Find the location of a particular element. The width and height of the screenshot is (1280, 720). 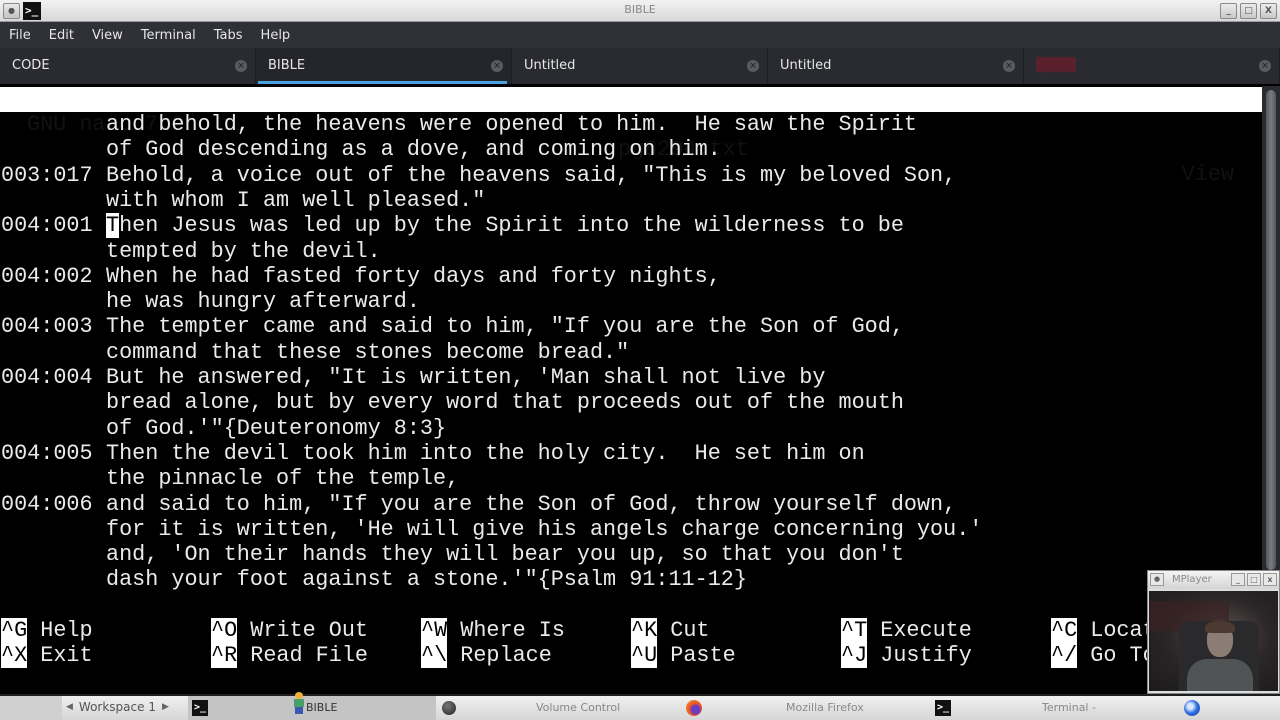

menu-view: View is located at coordinates (107, 35).